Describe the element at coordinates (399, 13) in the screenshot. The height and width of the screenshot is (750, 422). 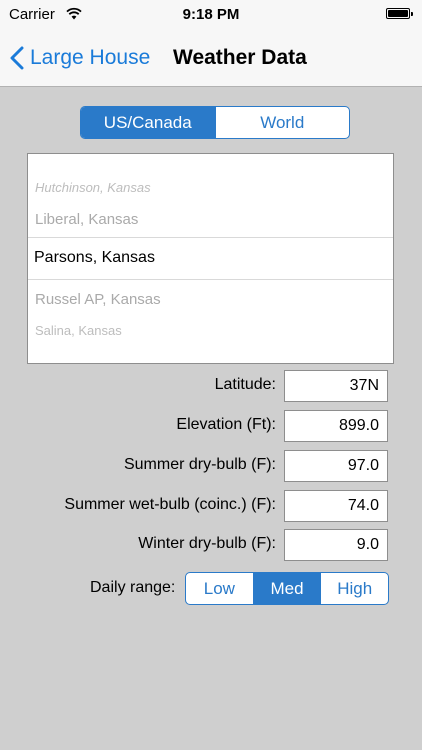
I see `battery-icon` at that location.